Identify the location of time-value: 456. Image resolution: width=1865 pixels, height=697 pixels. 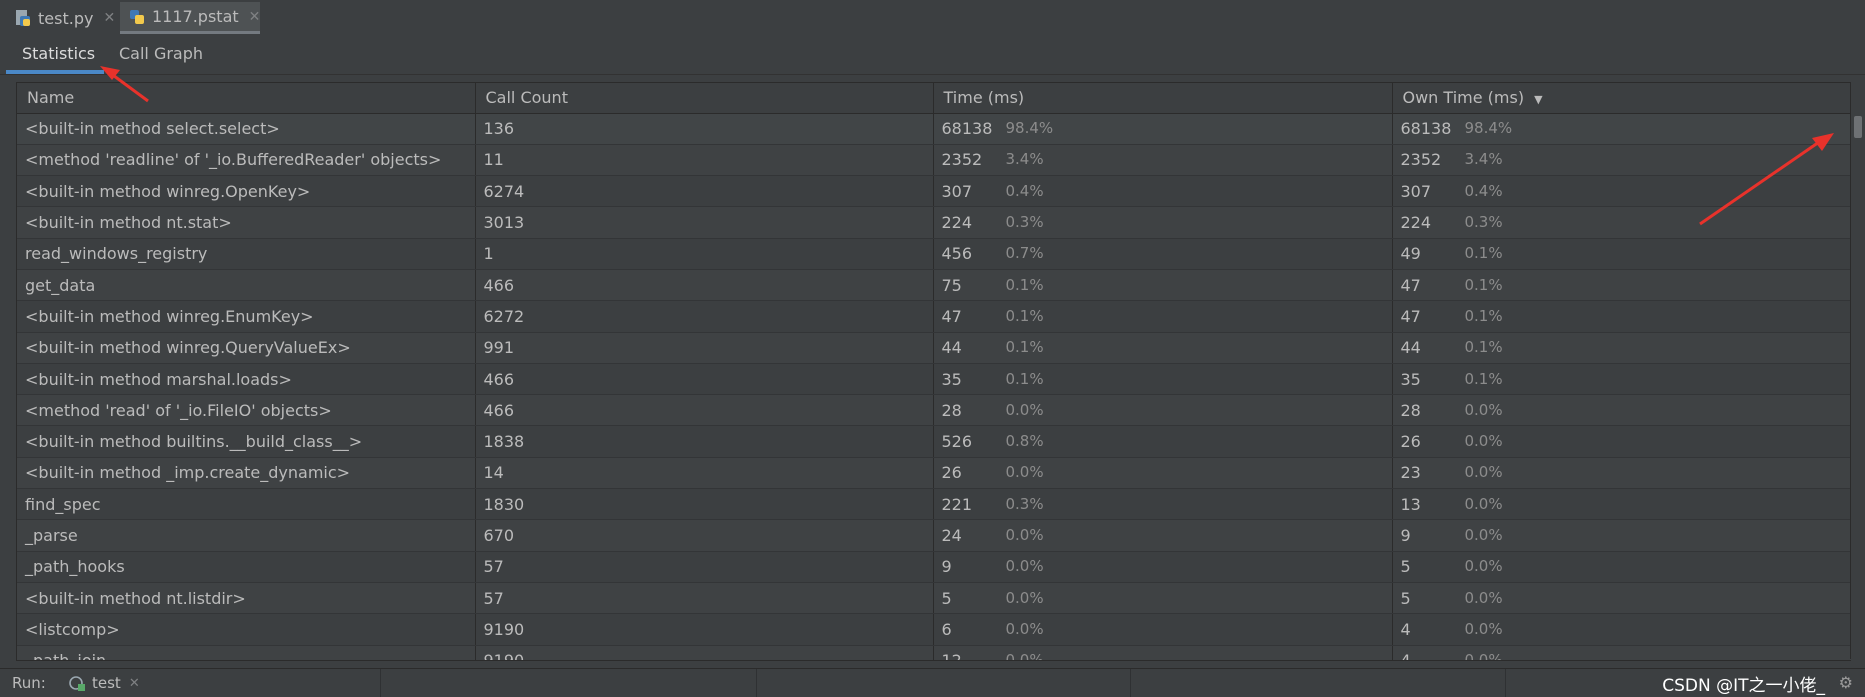
(957, 254).